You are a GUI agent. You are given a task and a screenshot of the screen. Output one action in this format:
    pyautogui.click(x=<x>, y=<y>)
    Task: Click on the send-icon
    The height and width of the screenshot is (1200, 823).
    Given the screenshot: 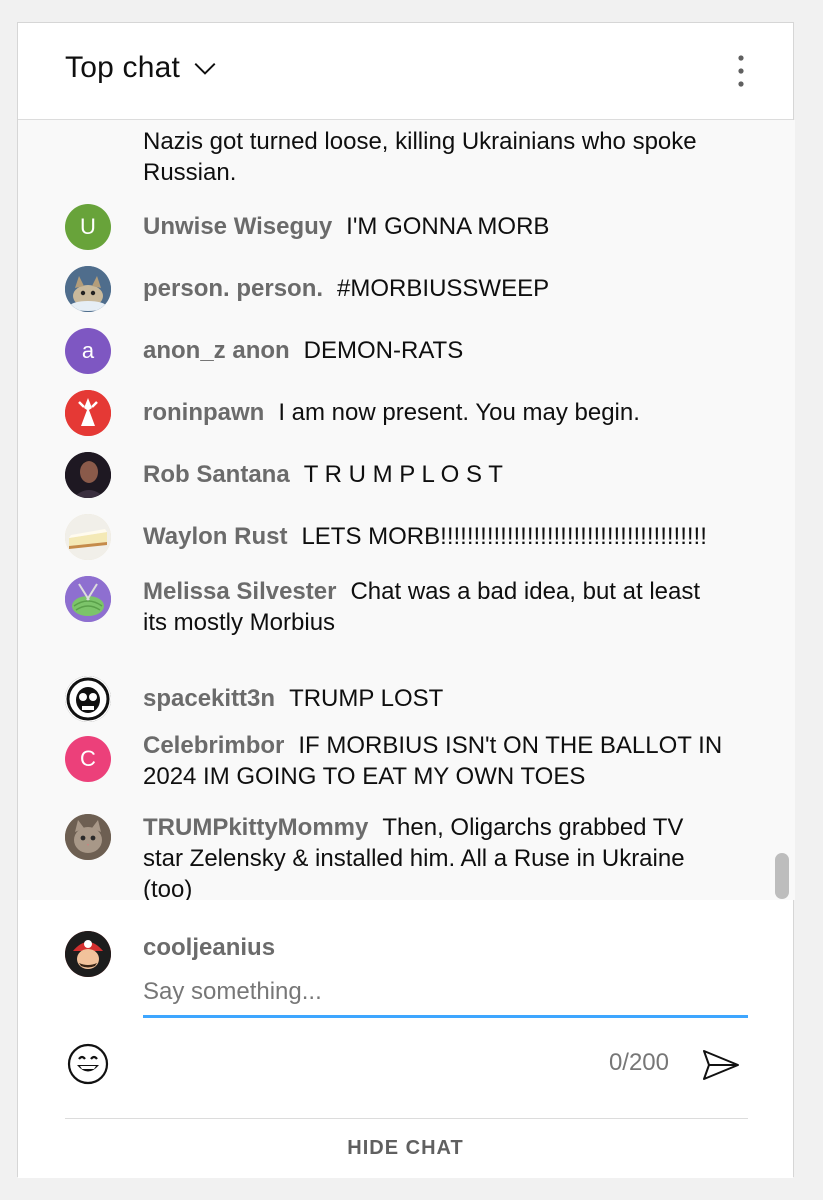 What is the action you would take?
    pyautogui.click(x=721, y=1065)
    